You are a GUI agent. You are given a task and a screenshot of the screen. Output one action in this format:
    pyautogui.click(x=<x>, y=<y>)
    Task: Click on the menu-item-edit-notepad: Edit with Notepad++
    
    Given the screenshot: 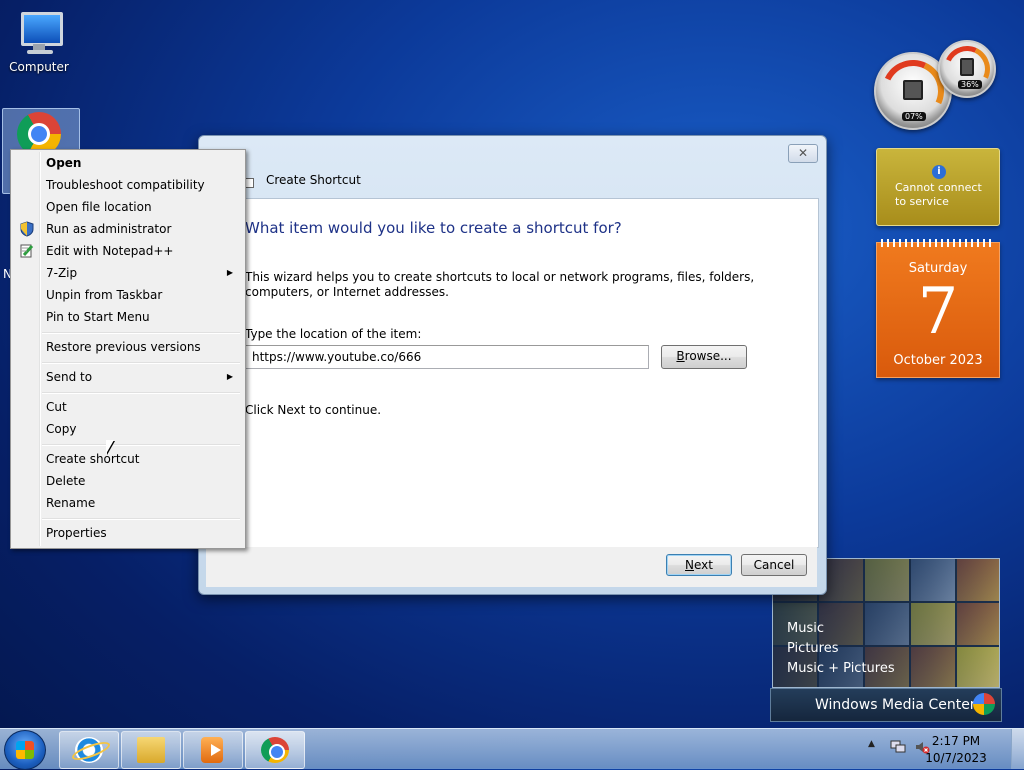 What is the action you would take?
    pyautogui.click(x=128, y=251)
    